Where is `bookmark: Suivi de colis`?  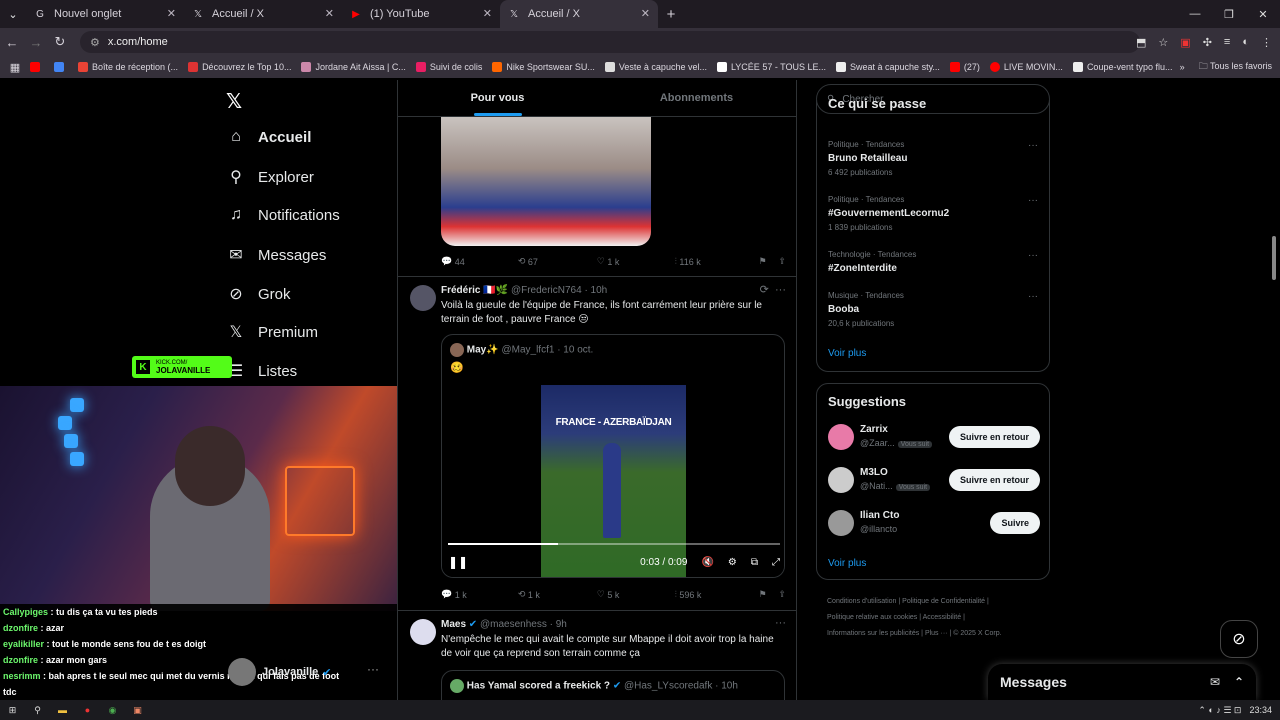 bookmark: Suivi de colis is located at coordinates (448, 67).